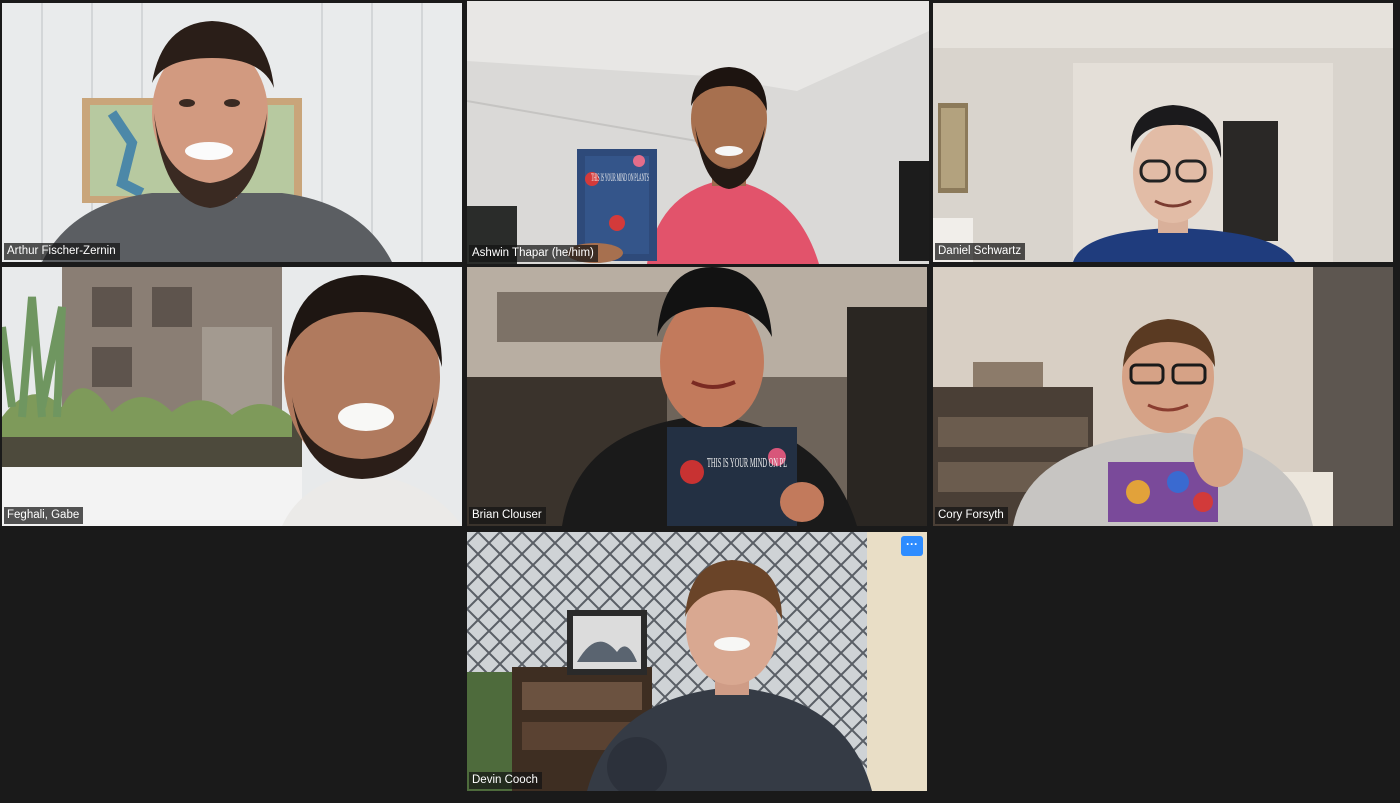 Image resolution: width=1400 pixels, height=803 pixels. What do you see at coordinates (62, 251) in the screenshot?
I see `participant-name-label: Arthur Fischer-Zernin` at bounding box center [62, 251].